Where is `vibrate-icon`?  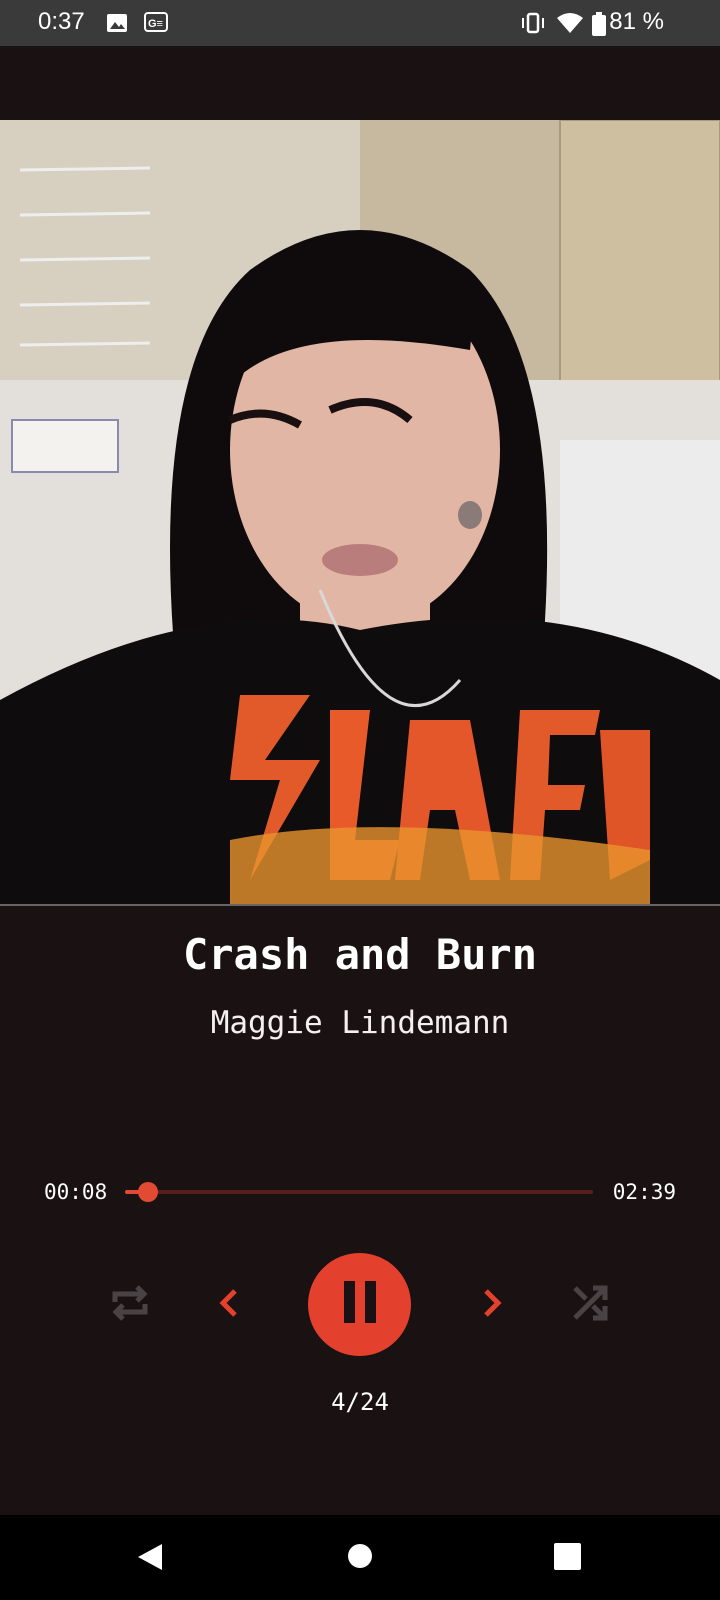 vibrate-icon is located at coordinates (533, 25).